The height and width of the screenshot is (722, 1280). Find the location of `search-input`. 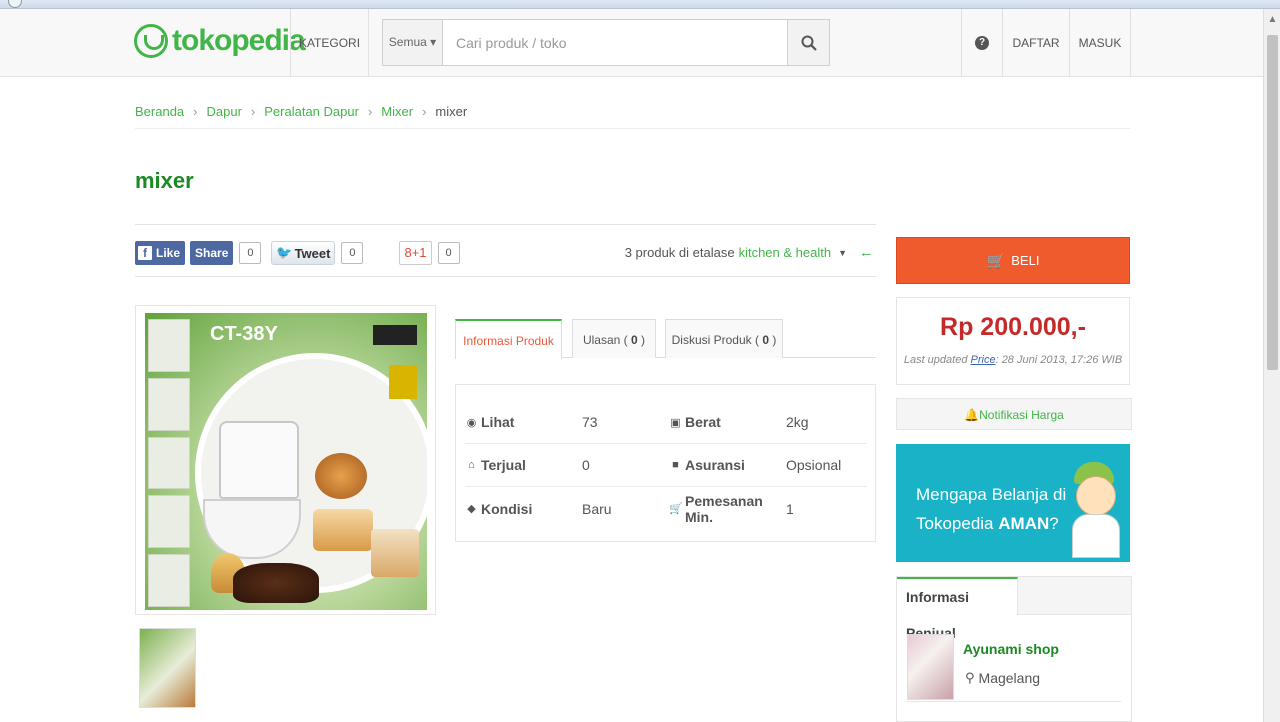

search-input is located at coordinates (616, 42).